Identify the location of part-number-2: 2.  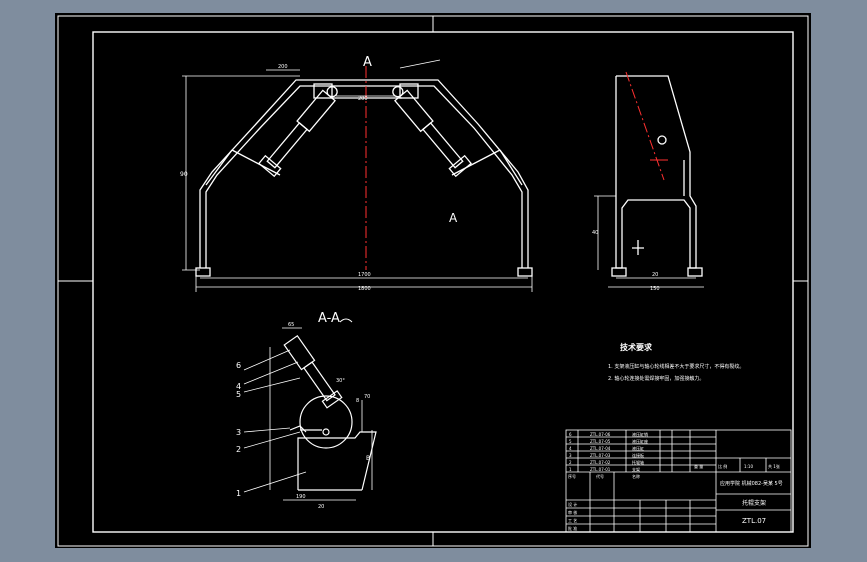
(238, 449).